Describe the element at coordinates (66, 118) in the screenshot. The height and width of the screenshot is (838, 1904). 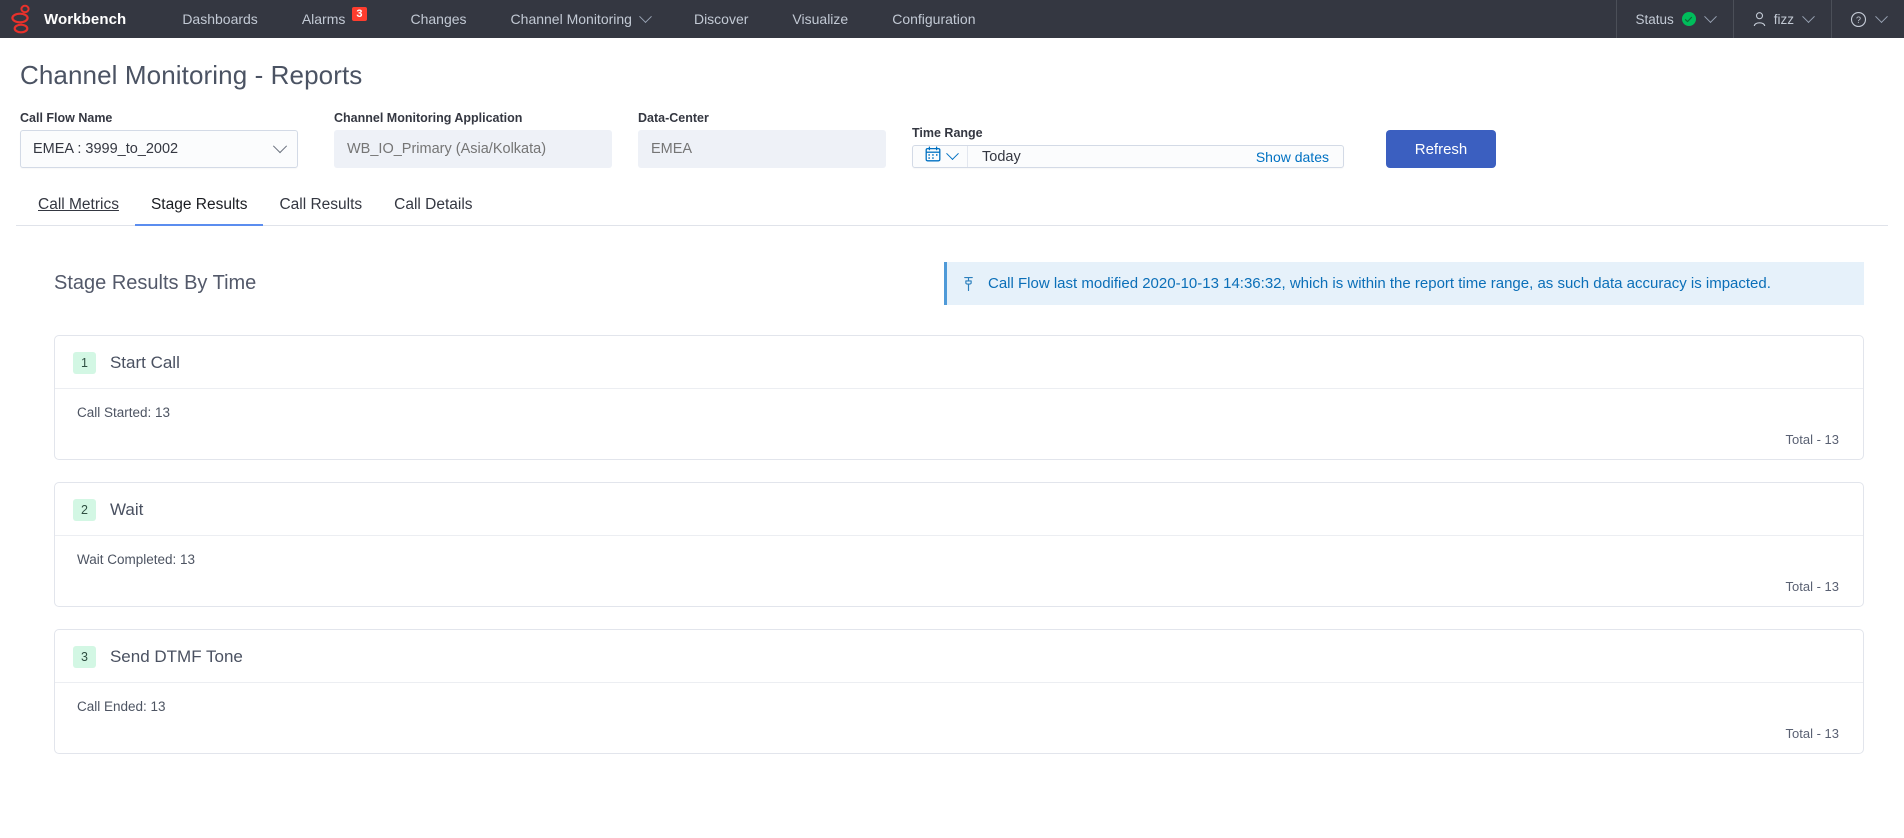
I see `call-flow-label: Call Flow Name` at that location.